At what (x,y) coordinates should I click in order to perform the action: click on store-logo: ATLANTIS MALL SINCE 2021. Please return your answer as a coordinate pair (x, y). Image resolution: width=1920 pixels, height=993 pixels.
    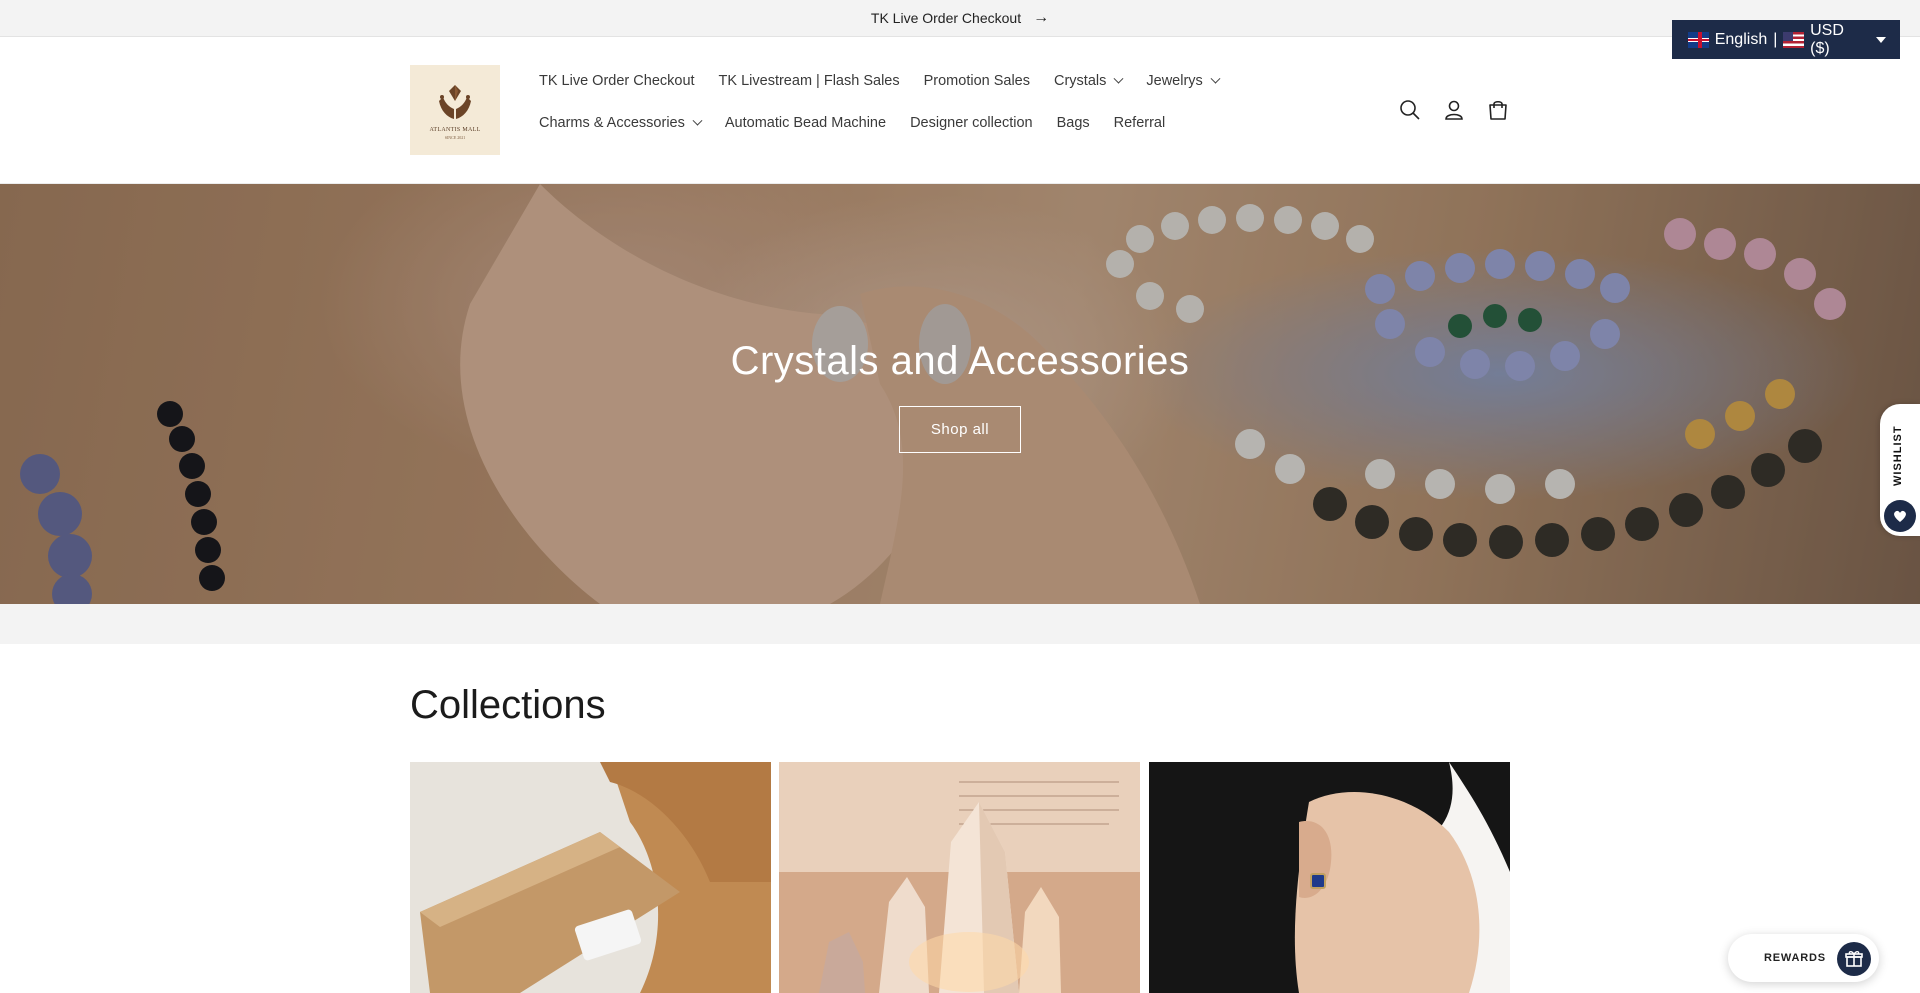
    Looking at the image, I should click on (455, 110).